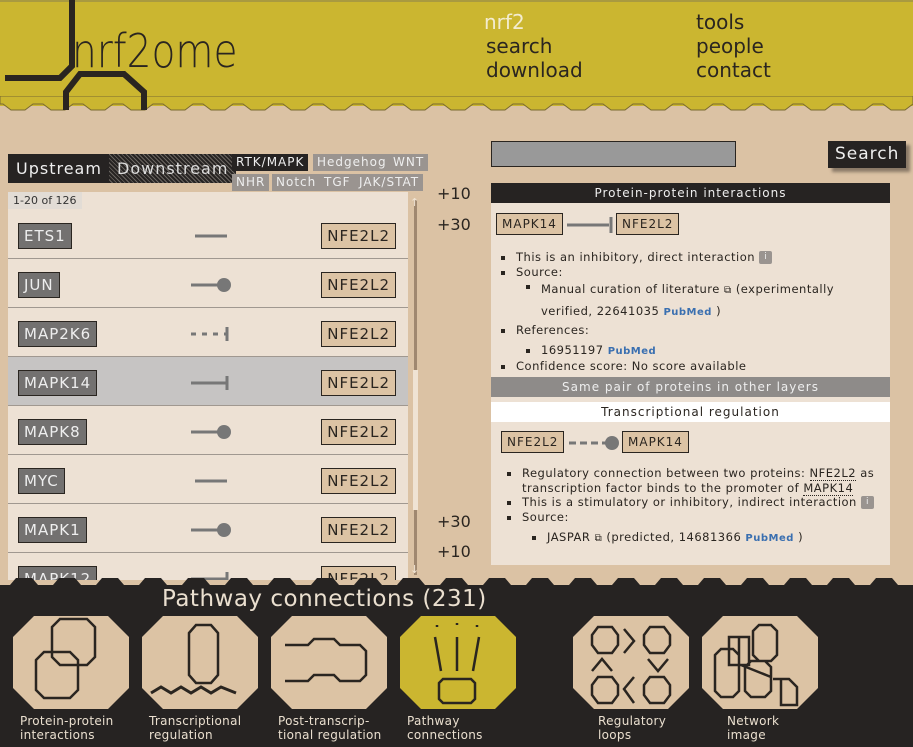 This screenshot has width=913, height=747. I want to click on source-protein: MAPK8, so click(52, 432).